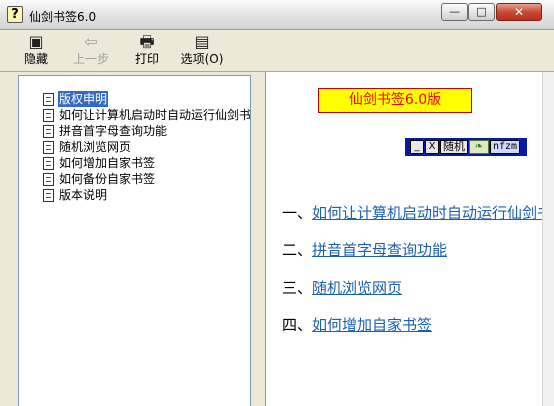 The image size is (554, 406). I want to click on back-arrow-icon: ⇦, so click(91, 41).